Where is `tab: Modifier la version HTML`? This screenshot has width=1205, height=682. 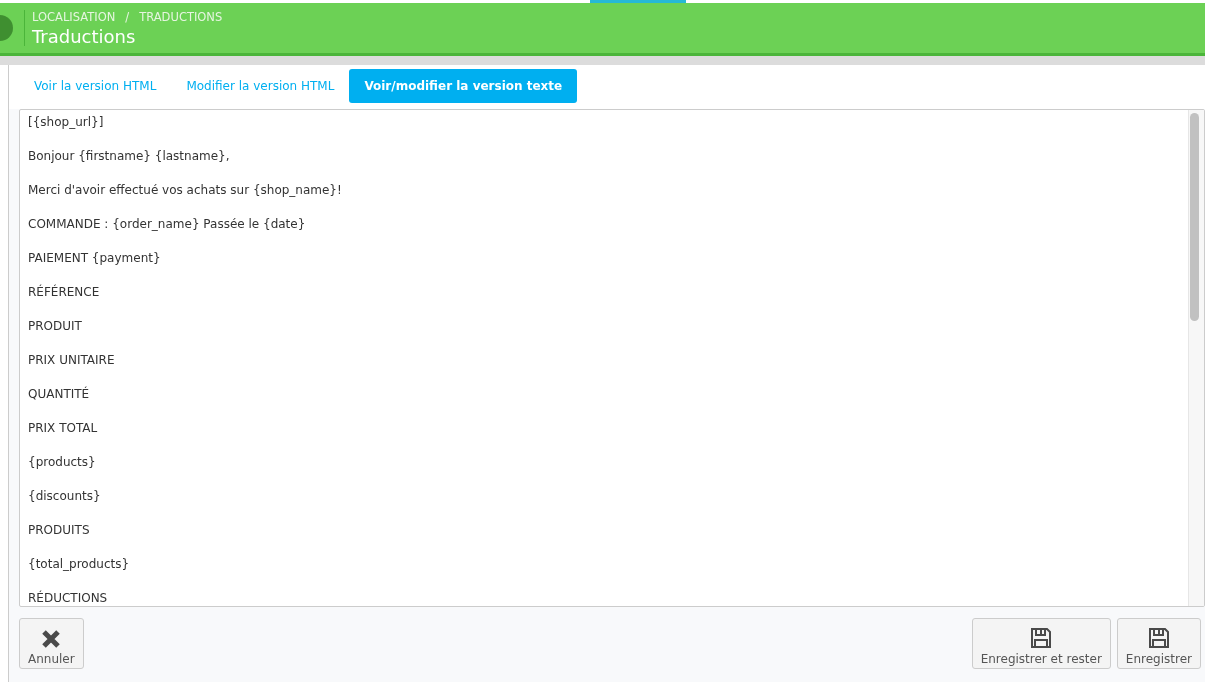 tab: Modifier la version HTML is located at coordinates (260, 86).